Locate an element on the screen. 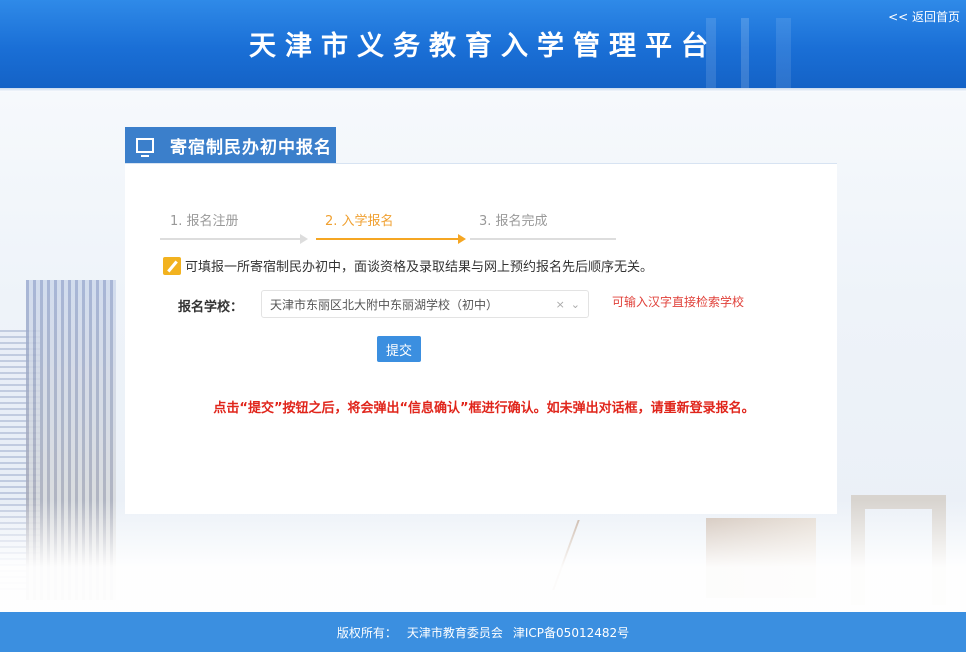  chevron-down-icon: ⌄ is located at coordinates (575, 304).